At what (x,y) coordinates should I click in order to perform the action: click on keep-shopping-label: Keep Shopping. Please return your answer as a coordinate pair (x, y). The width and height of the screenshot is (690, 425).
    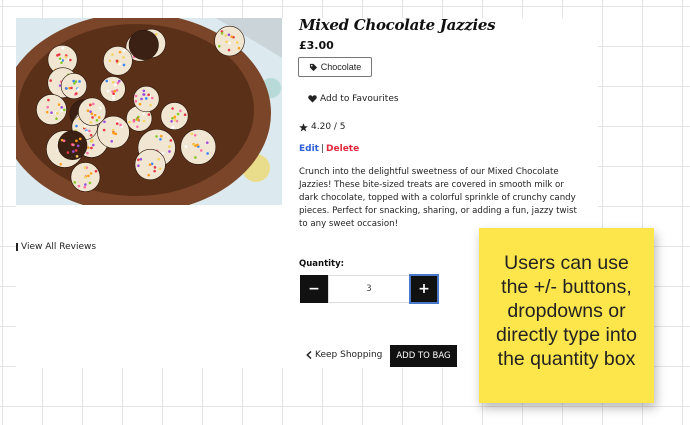
    Looking at the image, I should click on (349, 355).